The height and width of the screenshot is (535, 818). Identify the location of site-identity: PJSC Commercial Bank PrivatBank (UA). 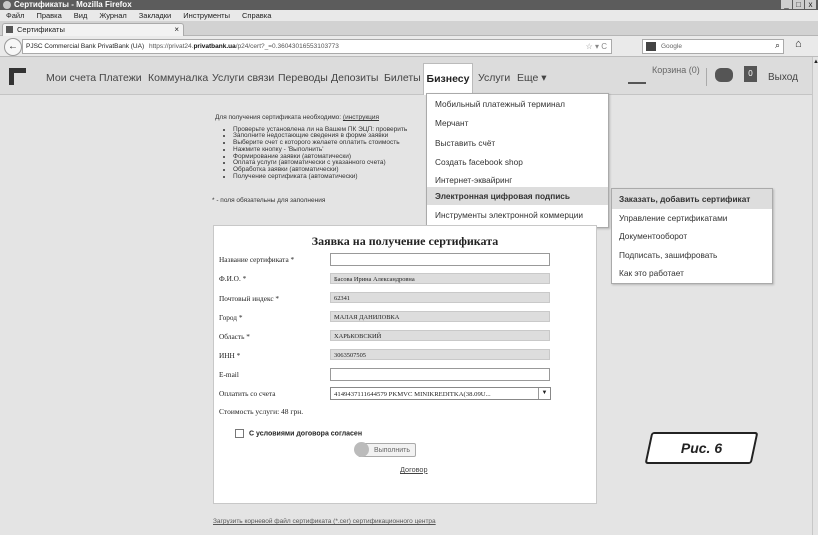
(85, 46).